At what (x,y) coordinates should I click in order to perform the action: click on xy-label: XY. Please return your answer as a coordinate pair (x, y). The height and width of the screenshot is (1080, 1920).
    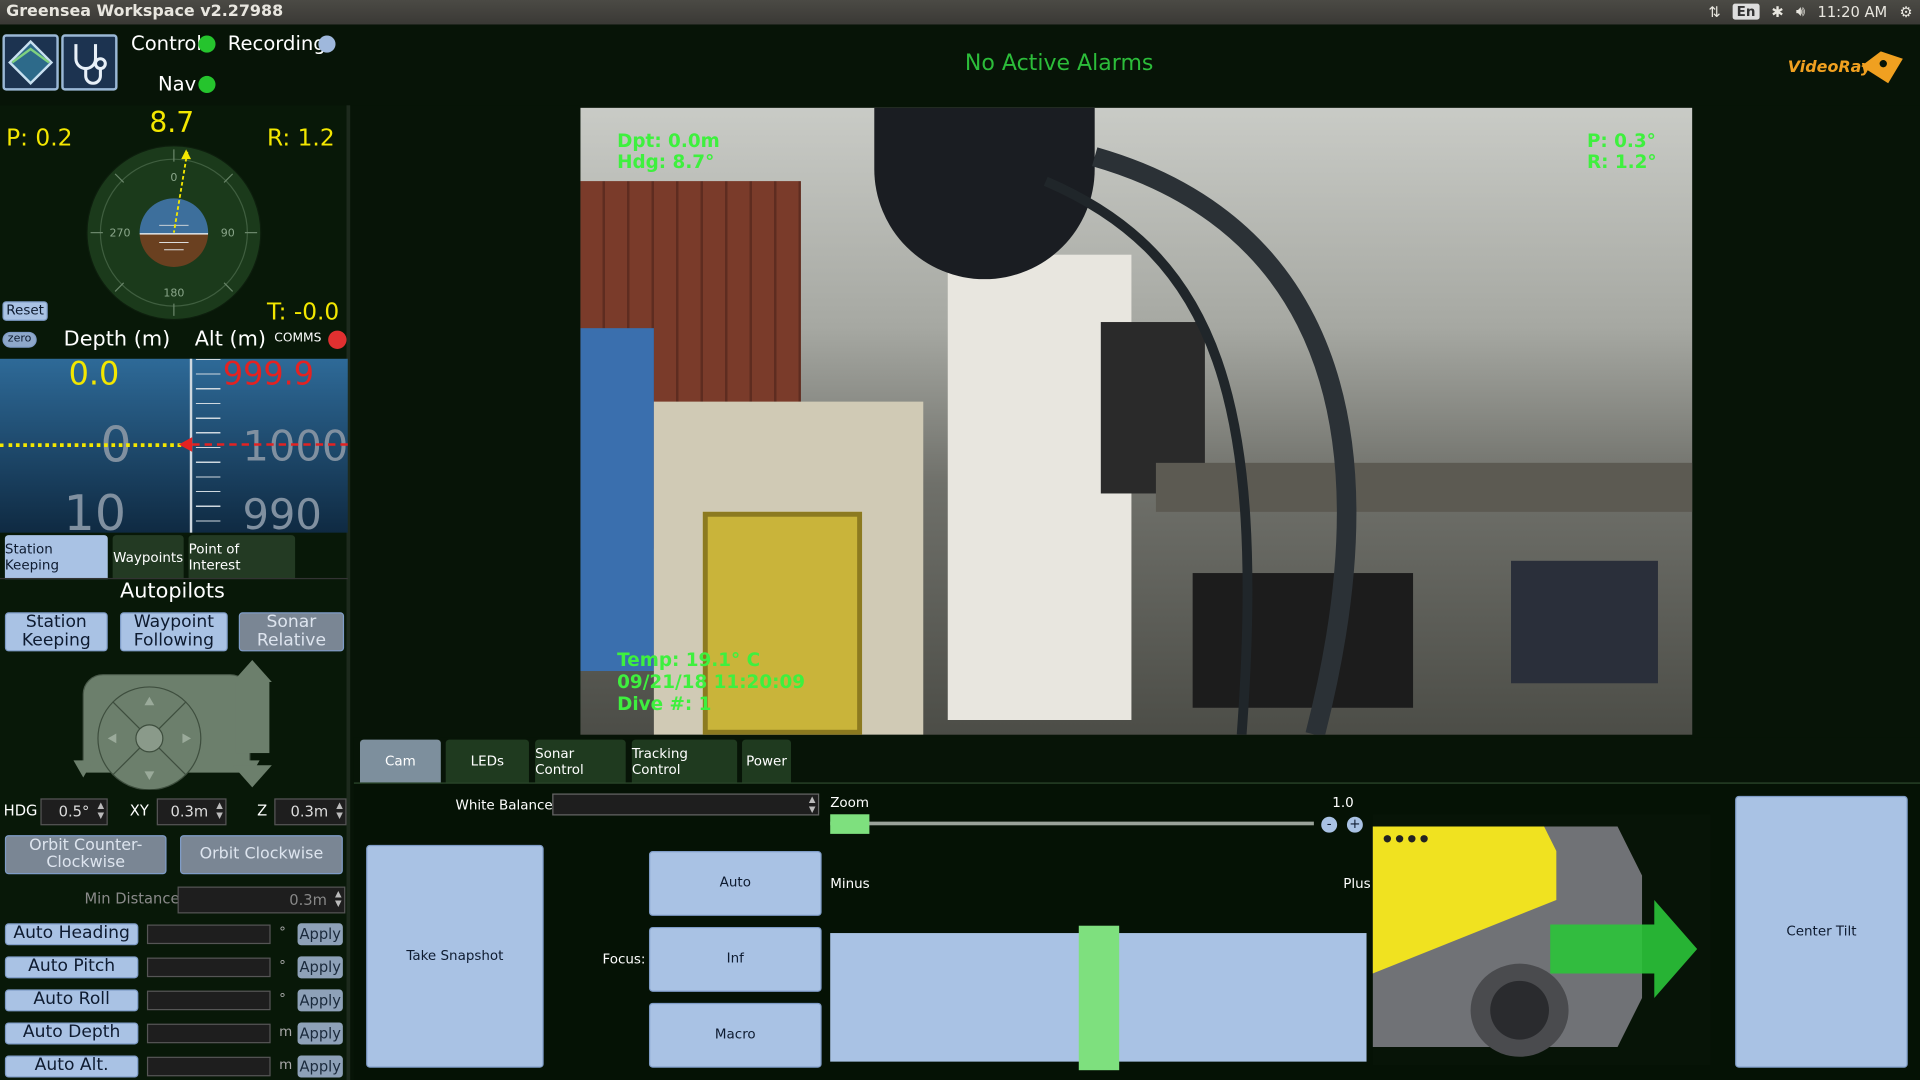
    Looking at the image, I should click on (139, 811).